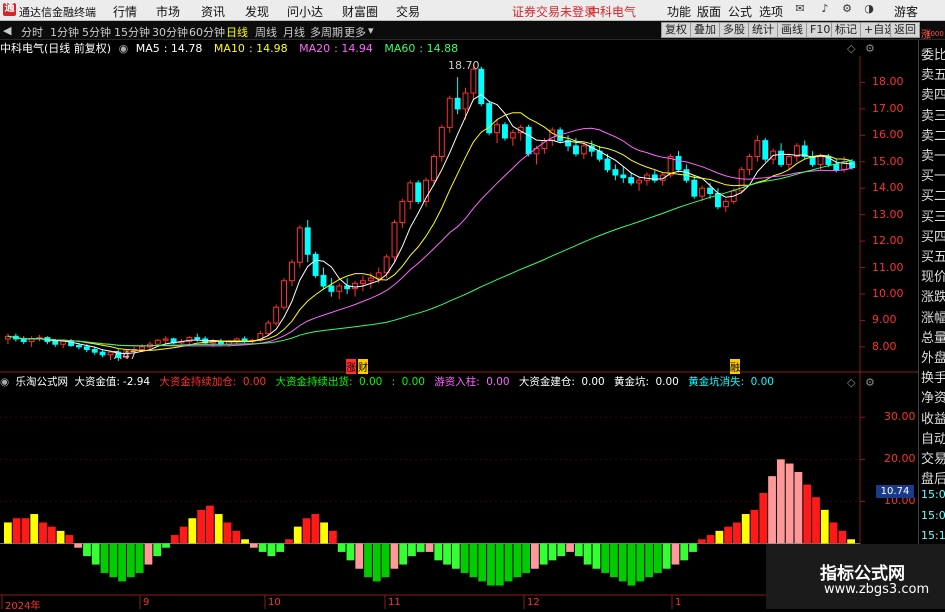  I want to click on side-panel-item: 委比, so click(933, 53).